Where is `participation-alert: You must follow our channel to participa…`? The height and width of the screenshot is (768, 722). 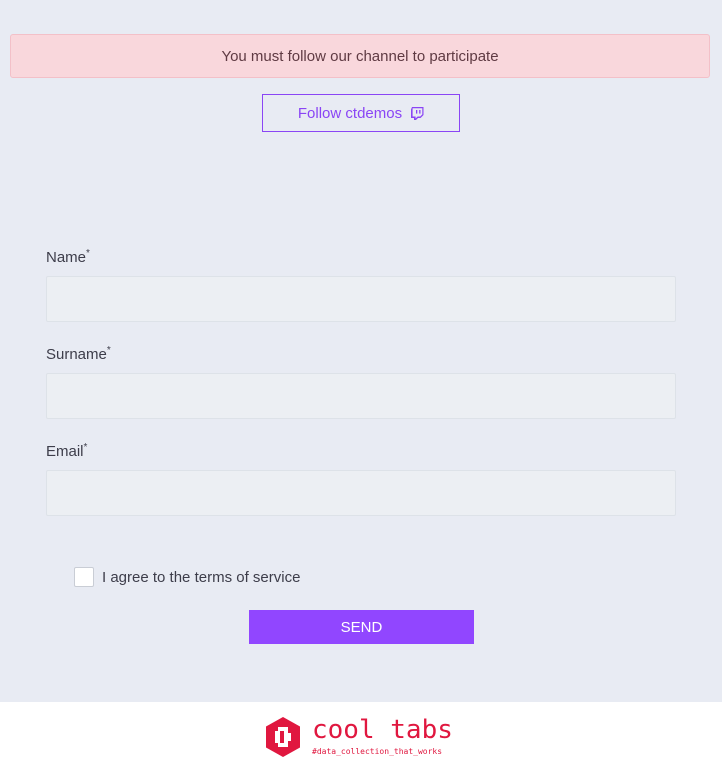 participation-alert: You must follow our channel to participa… is located at coordinates (360, 56).